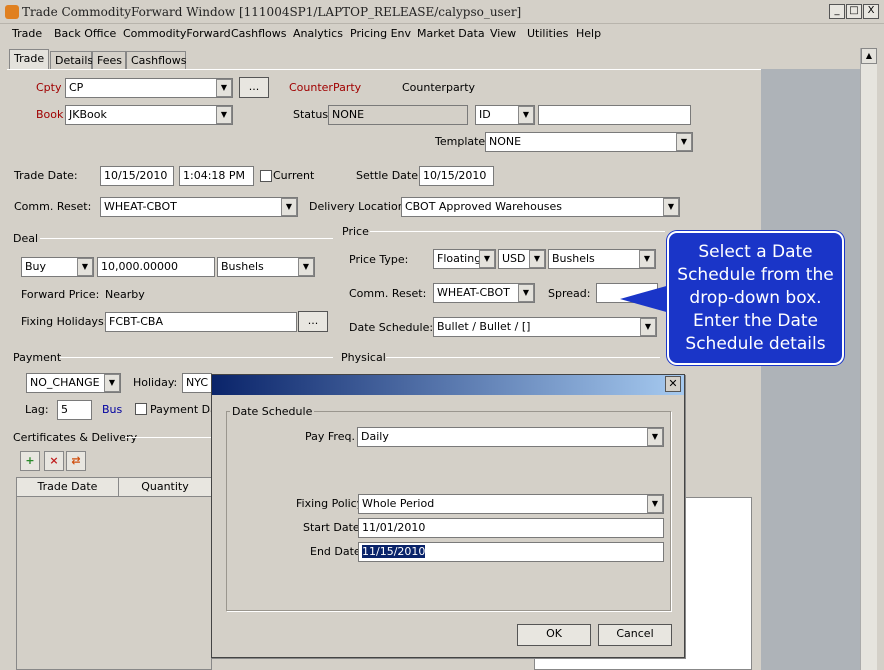  Describe the element at coordinates (451, 33) in the screenshot. I see `menu-market-data: Market Data` at that location.